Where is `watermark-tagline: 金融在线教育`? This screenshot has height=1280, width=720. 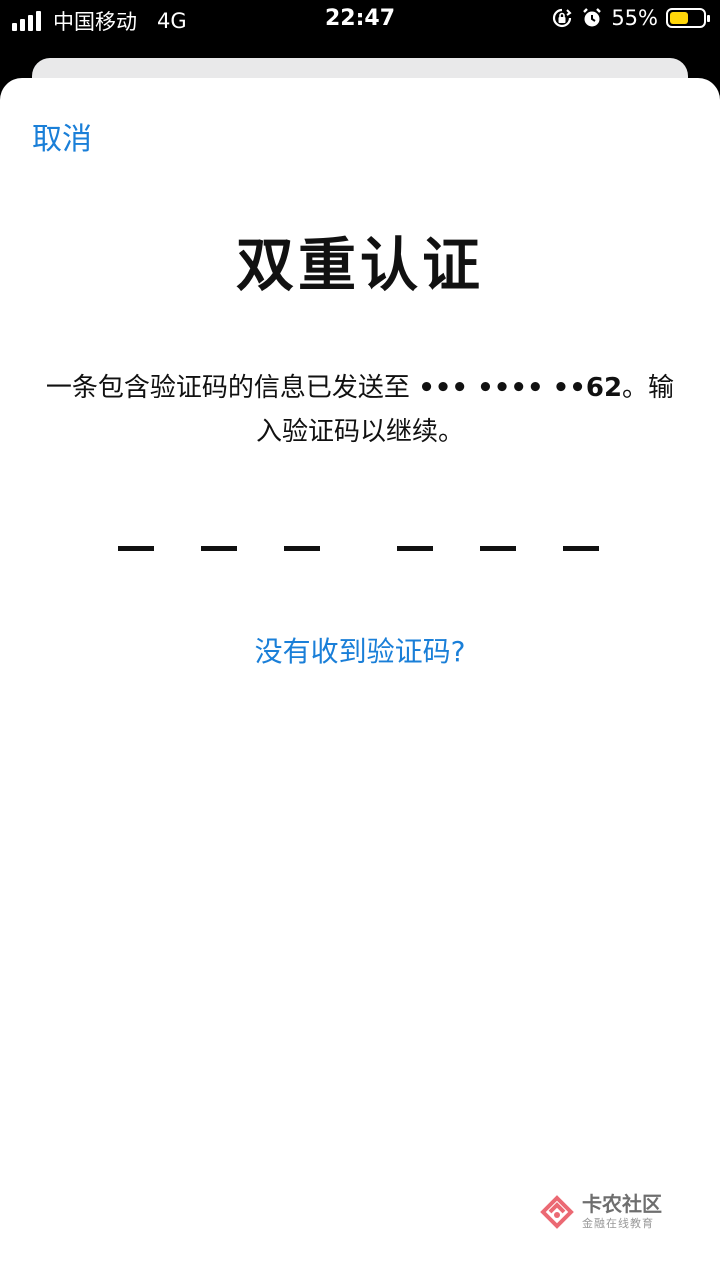 watermark-tagline: 金融在线教育 is located at coordinates (618, 1223).